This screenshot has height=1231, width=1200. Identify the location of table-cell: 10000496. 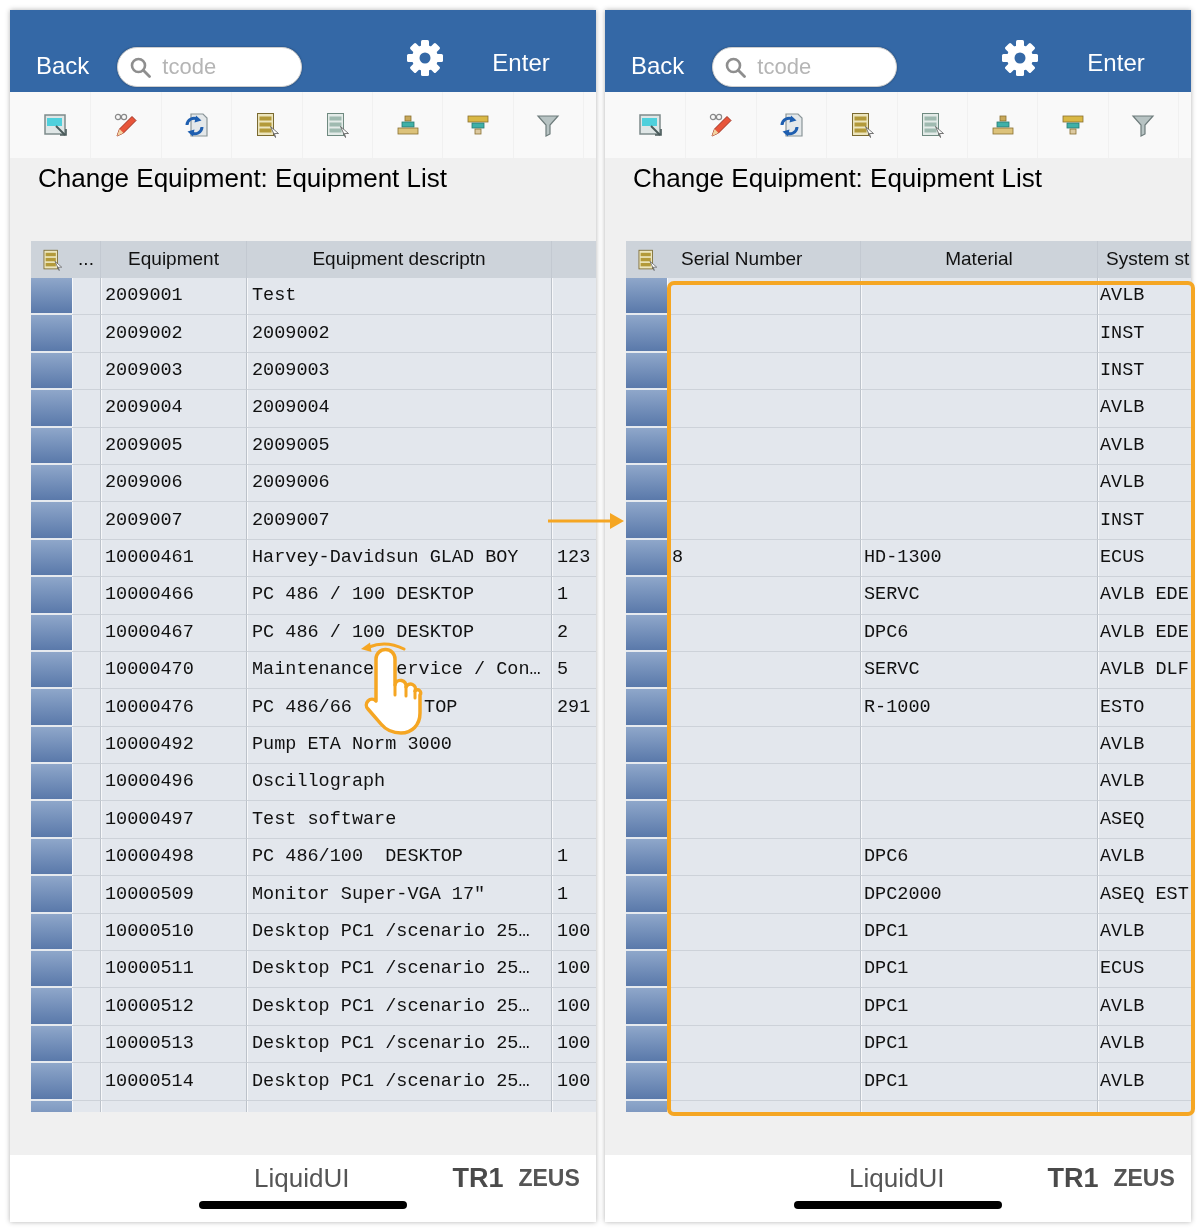
(174, 783).